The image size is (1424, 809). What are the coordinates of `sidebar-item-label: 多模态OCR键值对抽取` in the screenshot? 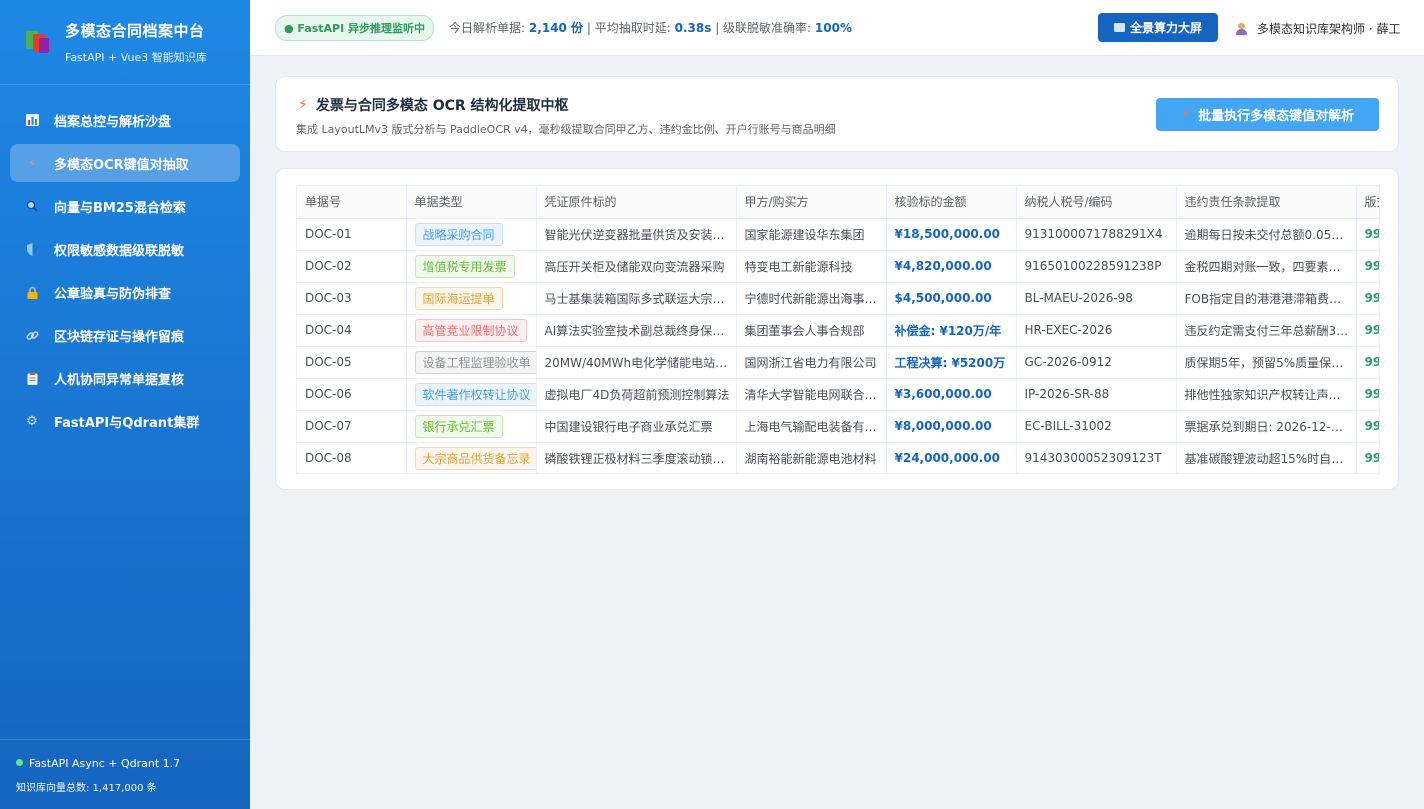 It's located at (121, 165).